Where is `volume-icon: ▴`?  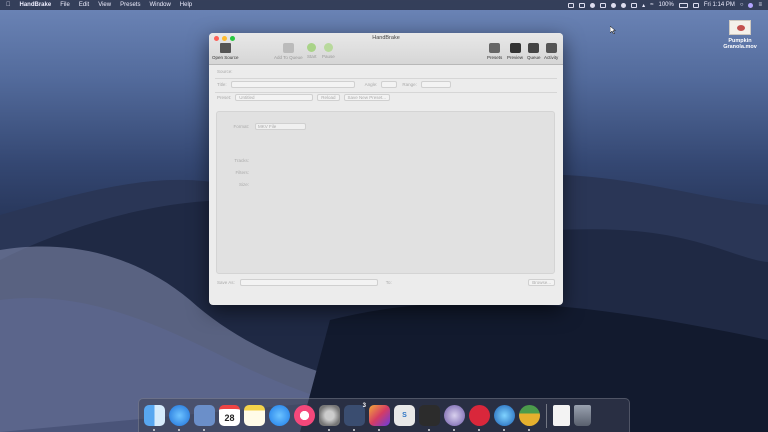 volume-icon: ▴ is located at coordinates (643, 5).